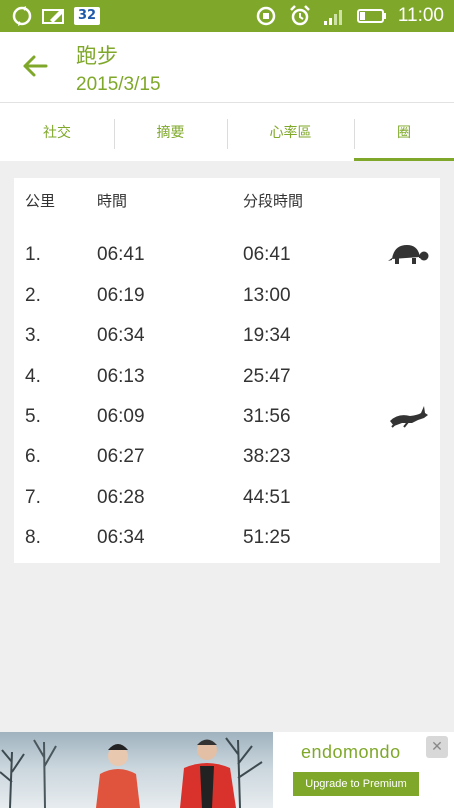 Image resolution: width=454 pixels, height=808 pixels. I want to click on status-bar: 32 11:00, so click(227, 16).